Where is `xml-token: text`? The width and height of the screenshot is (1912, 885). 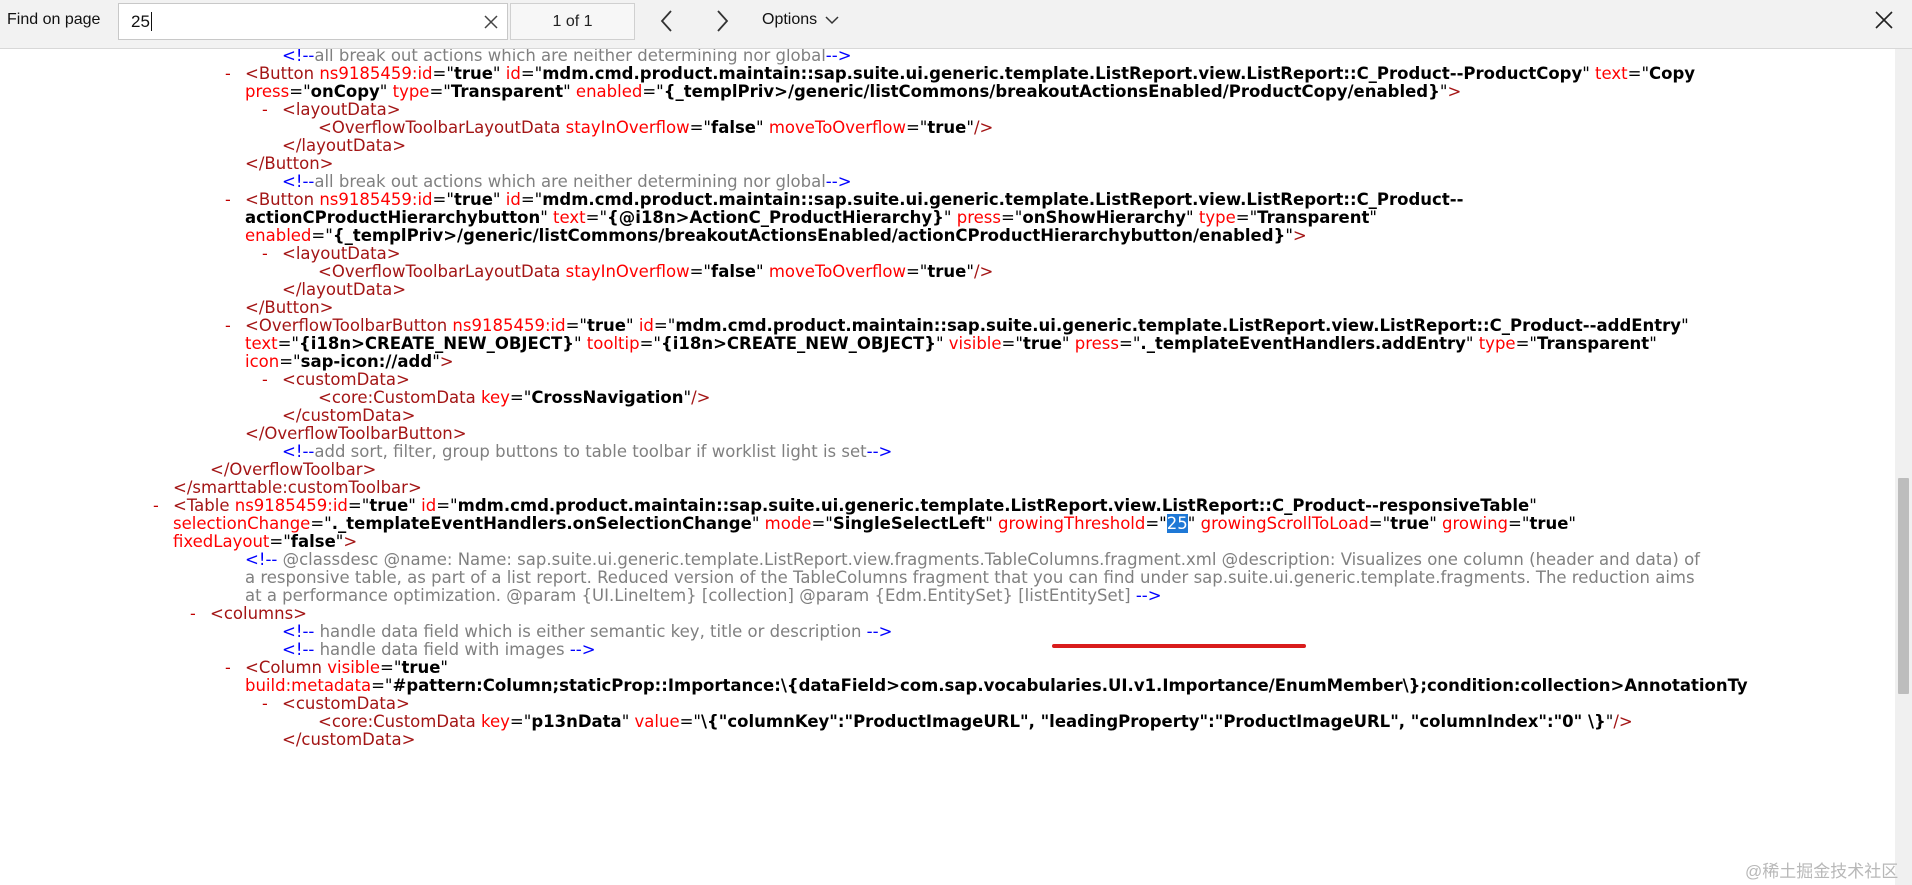
xml-token: text is located at coordinates (1608, 73).